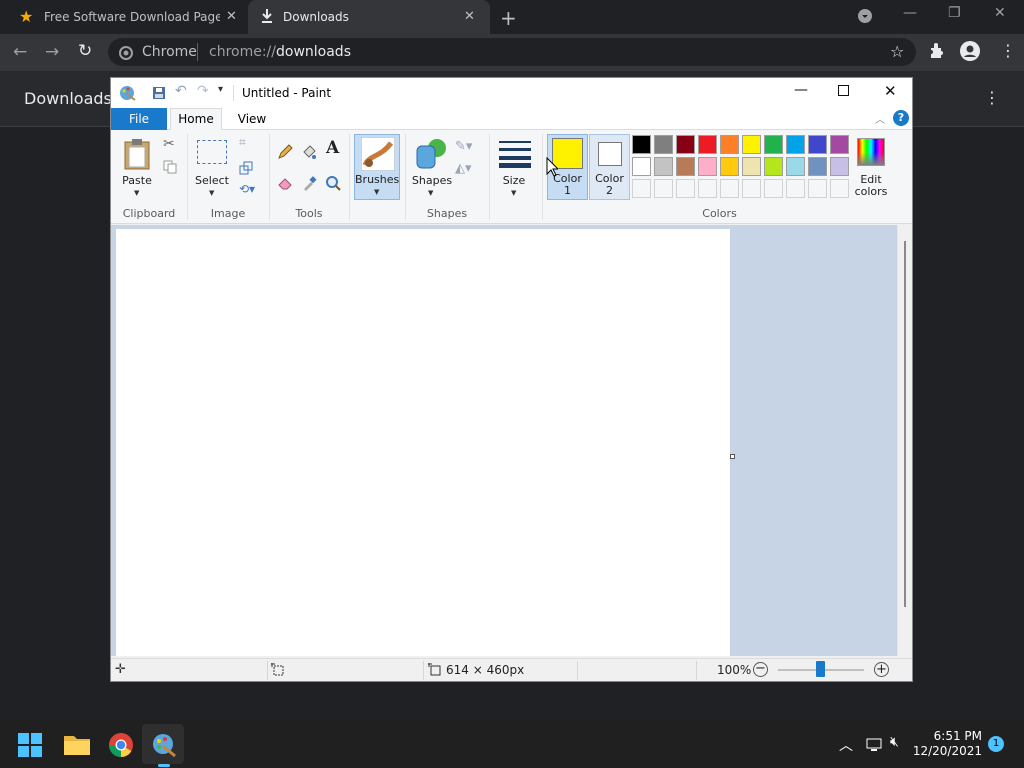 The image size is (1024, 768). What do you see at coordinates (515, 156) in the screenshot?
I see `line-size-icon` at bounding box center [515, 156].